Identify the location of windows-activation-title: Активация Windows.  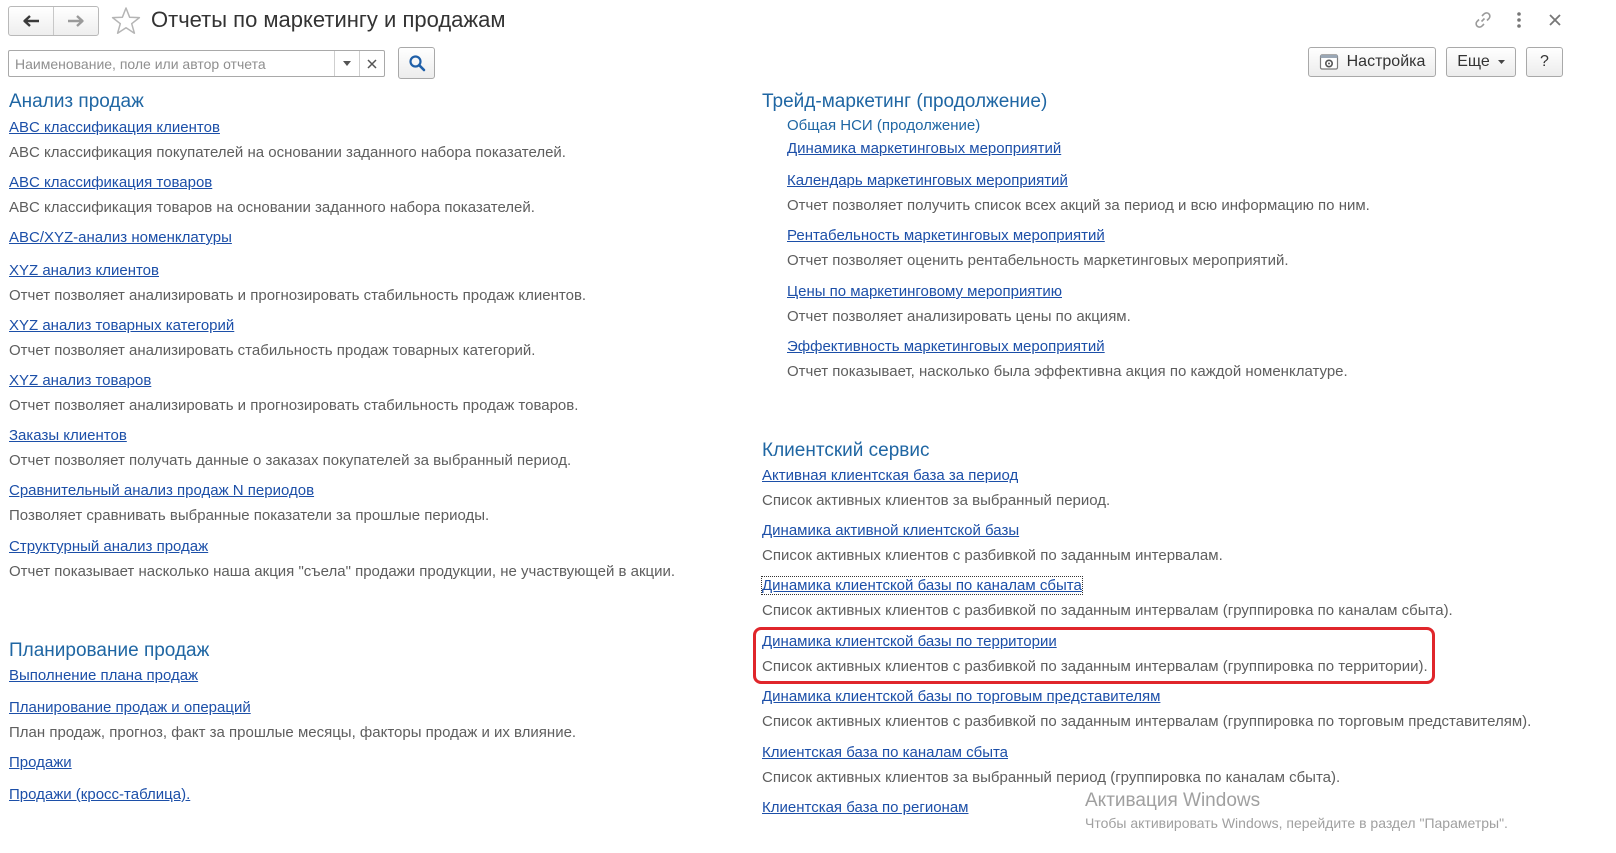
(1173, 800).